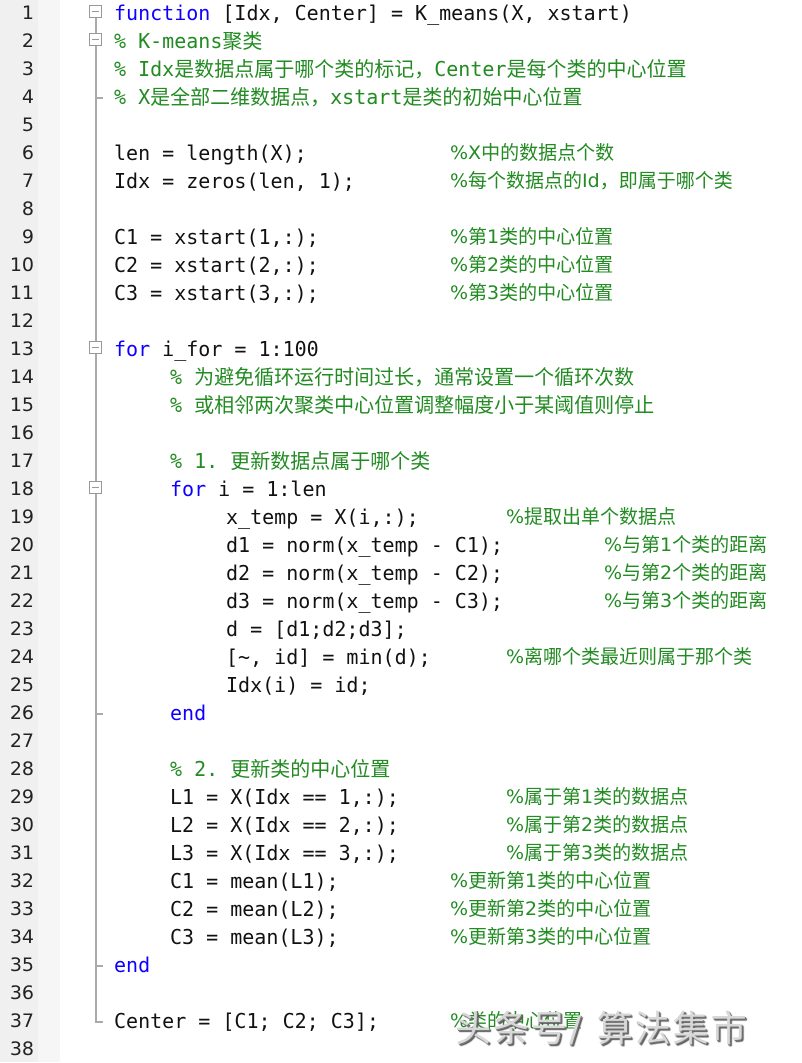 Image resolution: width=802 pixels, height=1063 pixels. I want to click on comment: % K-means聚类, so click(188, 41).